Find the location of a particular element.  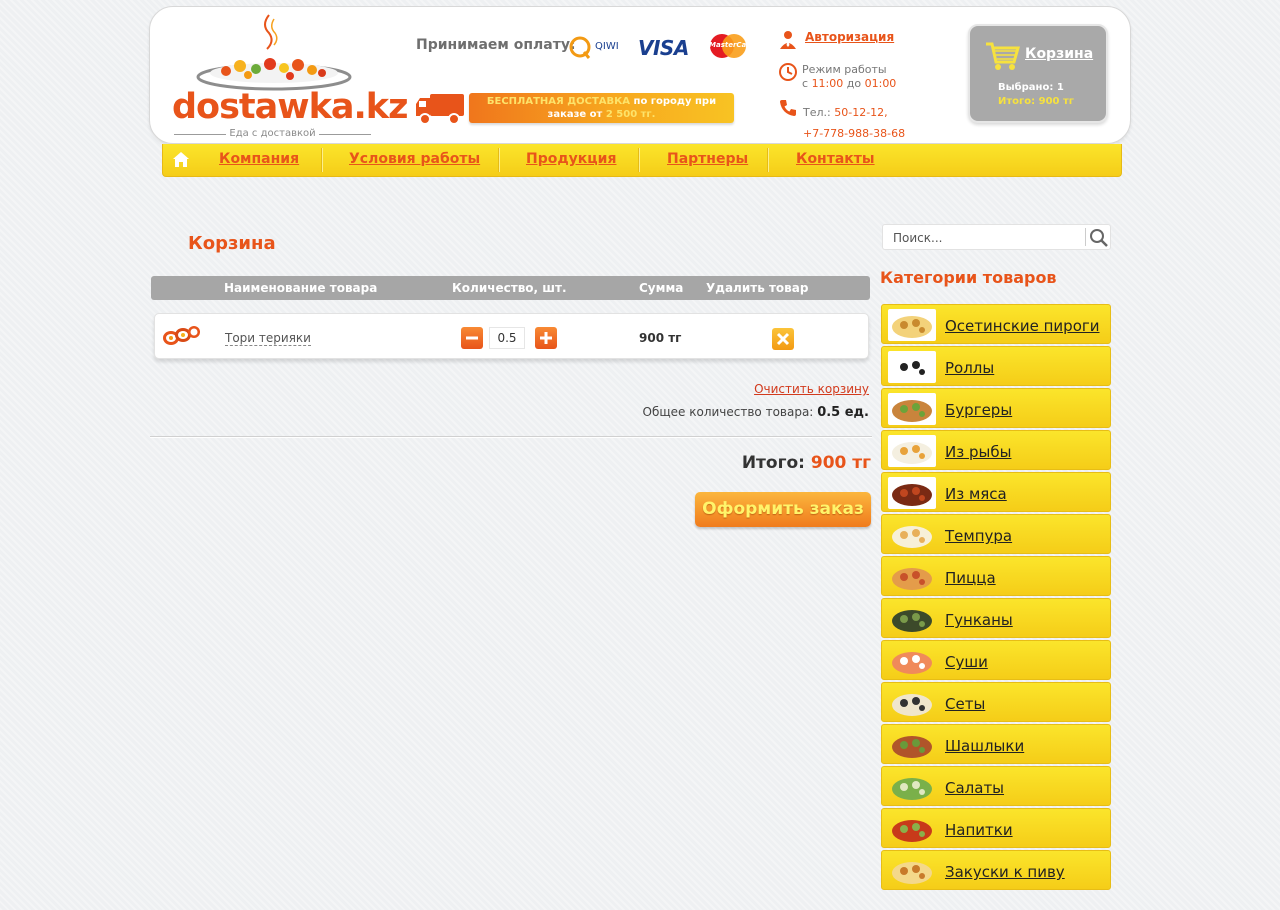

search-input is located at coordinates (987, 238).